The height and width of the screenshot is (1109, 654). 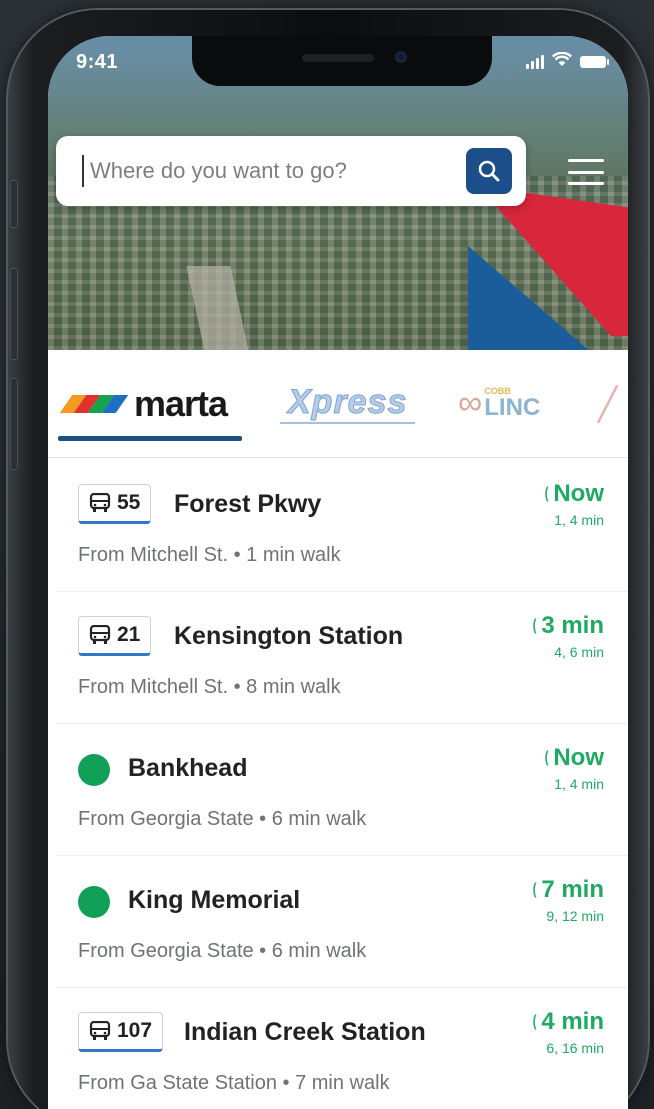 I want to click on eta-next: 9, 12 min, so click(x=575, y=916).